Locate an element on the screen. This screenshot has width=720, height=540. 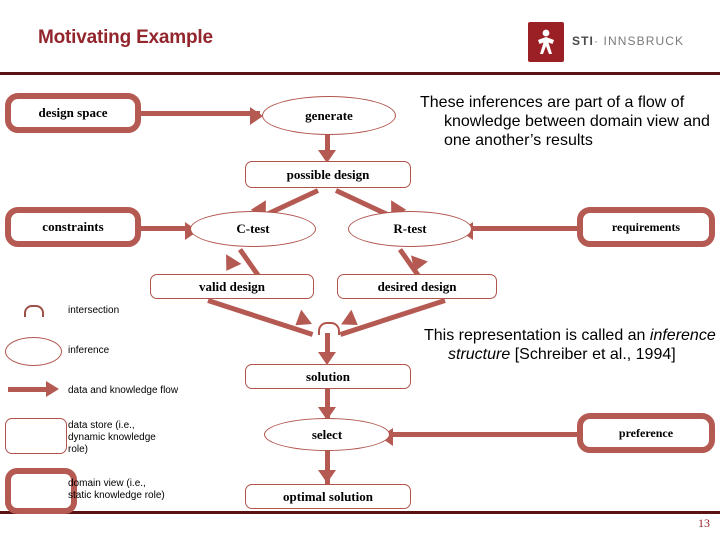
node-r-test: R-test is located at coordinates (410, 229).